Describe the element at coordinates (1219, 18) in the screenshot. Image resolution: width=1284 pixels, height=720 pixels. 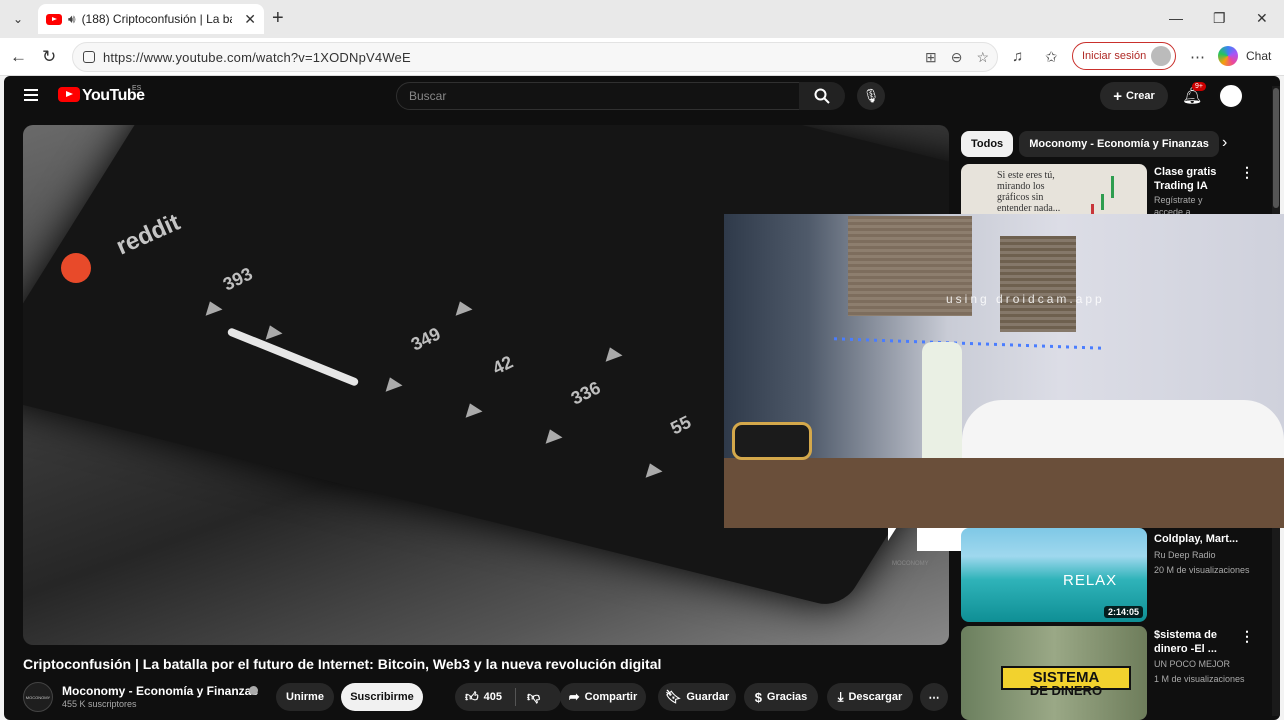
I see `maximize-button: ❐` at that location.